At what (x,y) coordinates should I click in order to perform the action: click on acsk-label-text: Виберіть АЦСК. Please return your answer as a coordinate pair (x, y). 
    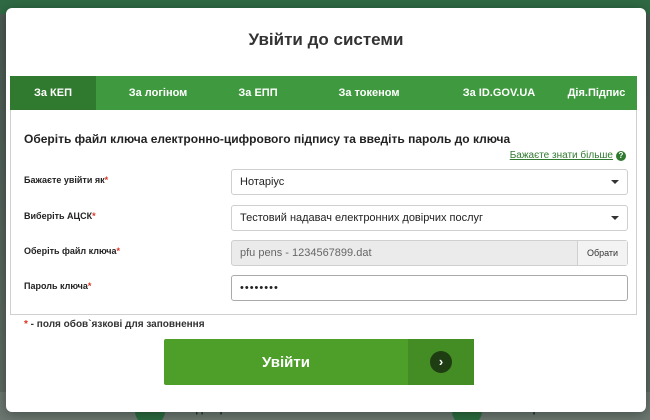
    Looking at the image, I should click on (58, 216).